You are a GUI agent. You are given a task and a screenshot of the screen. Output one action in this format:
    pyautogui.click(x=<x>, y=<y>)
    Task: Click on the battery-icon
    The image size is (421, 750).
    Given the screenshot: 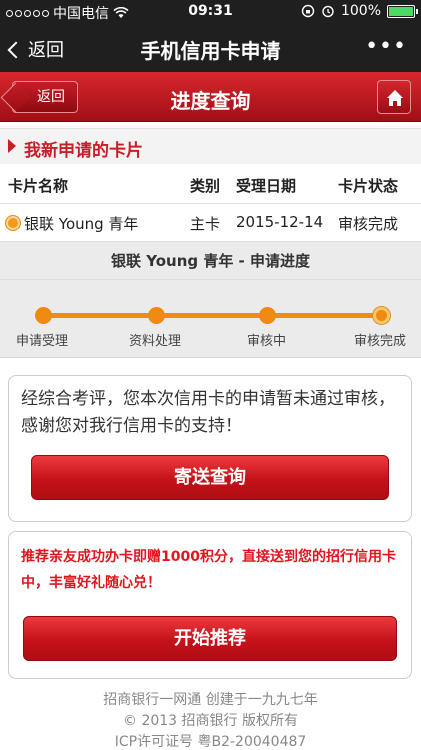 What is the action you would take?
    pyautogui.click(x=402, y=11)
    